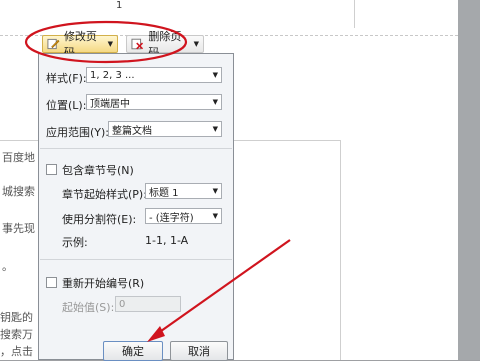 The image size is (480, 361). What do you see at coordinates (222, 288) in the screenshot?
I see `annotation-arrow-line` at bounding box center [222, 288].